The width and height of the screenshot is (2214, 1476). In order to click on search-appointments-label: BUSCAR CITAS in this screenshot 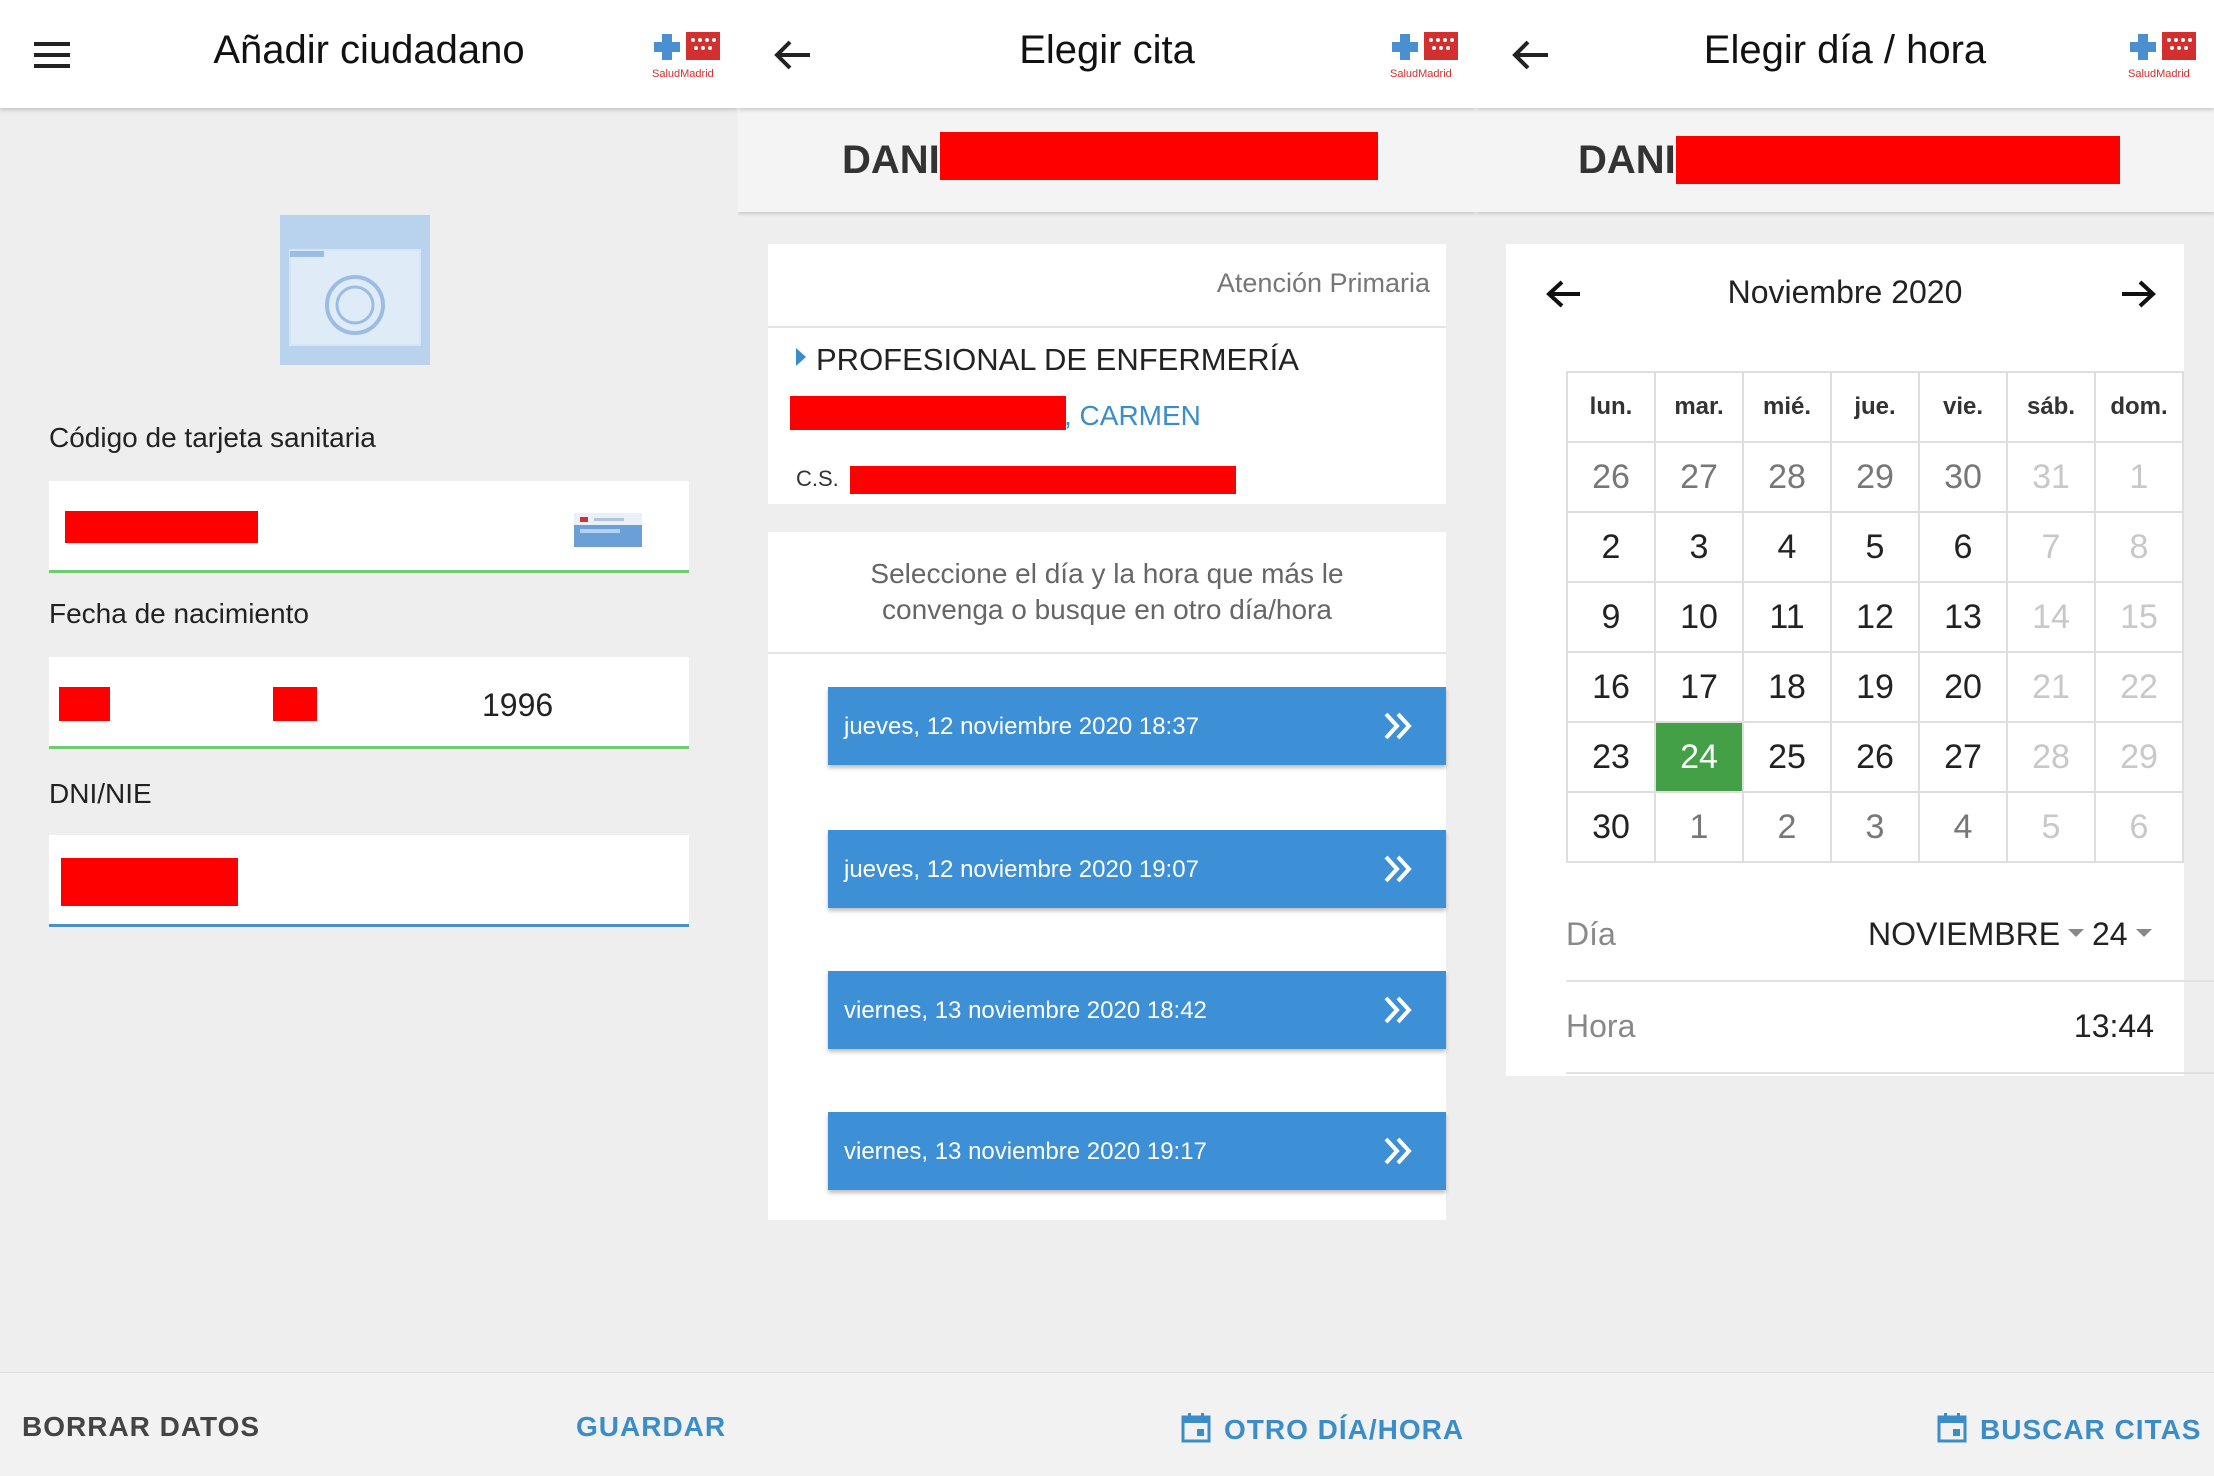, I will do `click(2091, 1429)`.